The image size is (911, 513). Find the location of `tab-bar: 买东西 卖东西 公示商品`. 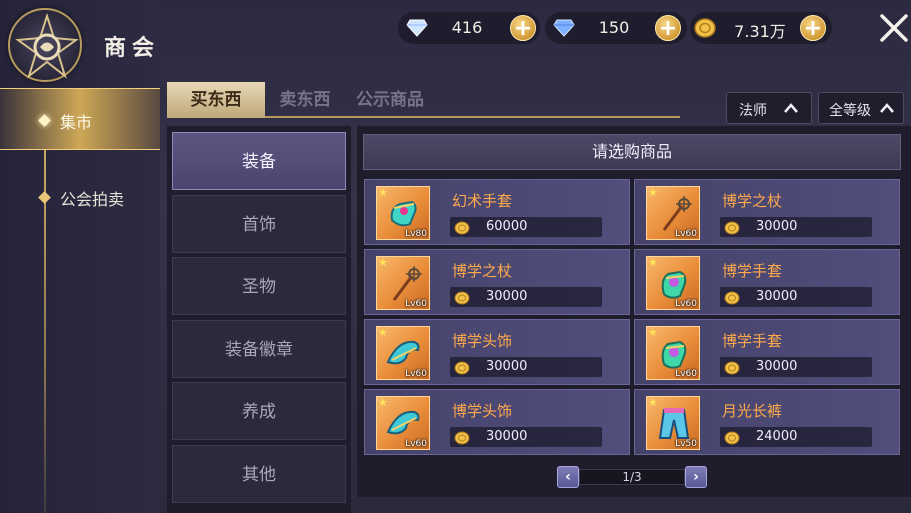

tab-bar: 买东西 卖东西 公示商品 is located at coordinates (423, 100).